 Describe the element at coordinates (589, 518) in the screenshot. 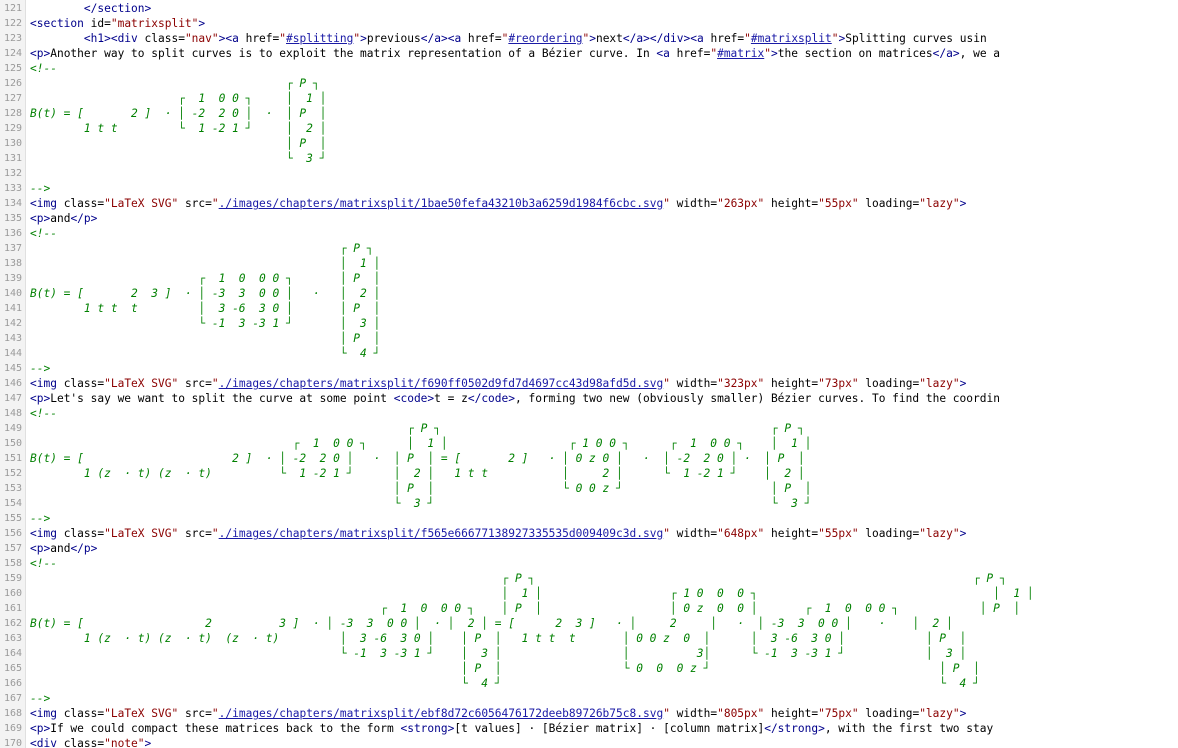

I see `code-line: 155 -->` at that location.